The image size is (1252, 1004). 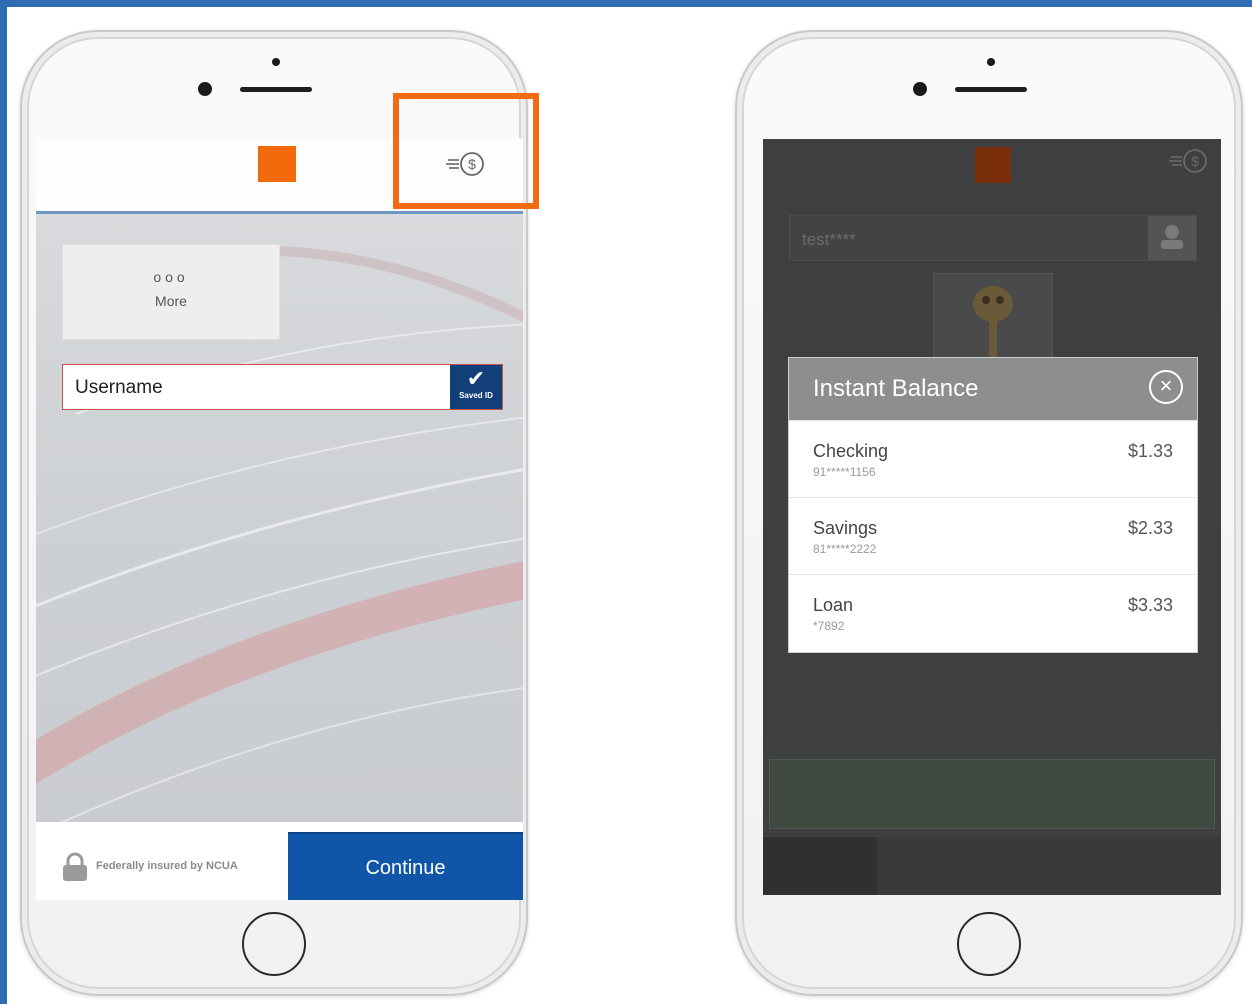 I want to click on tab-contact-us, so click(x=1048, y=866).